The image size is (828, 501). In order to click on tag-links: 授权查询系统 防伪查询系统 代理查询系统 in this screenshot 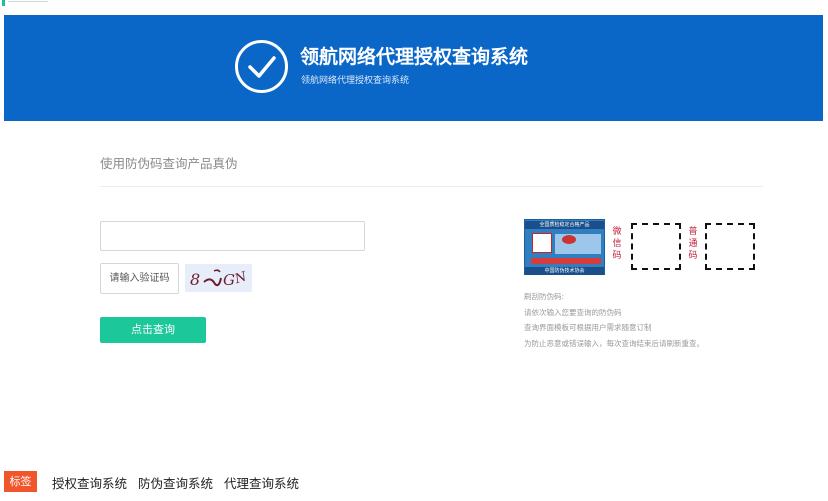, I will do `click(179, 482)`.